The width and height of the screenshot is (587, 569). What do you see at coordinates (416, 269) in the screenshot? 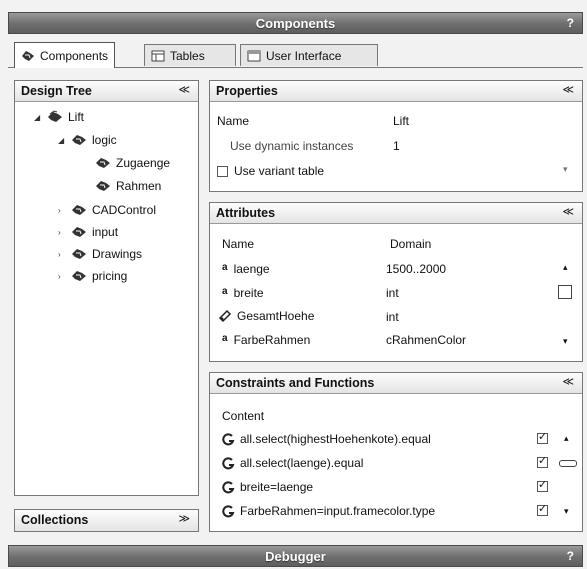
I see `attribute-domain: 1500..2000` at bounding box center [416, 269].